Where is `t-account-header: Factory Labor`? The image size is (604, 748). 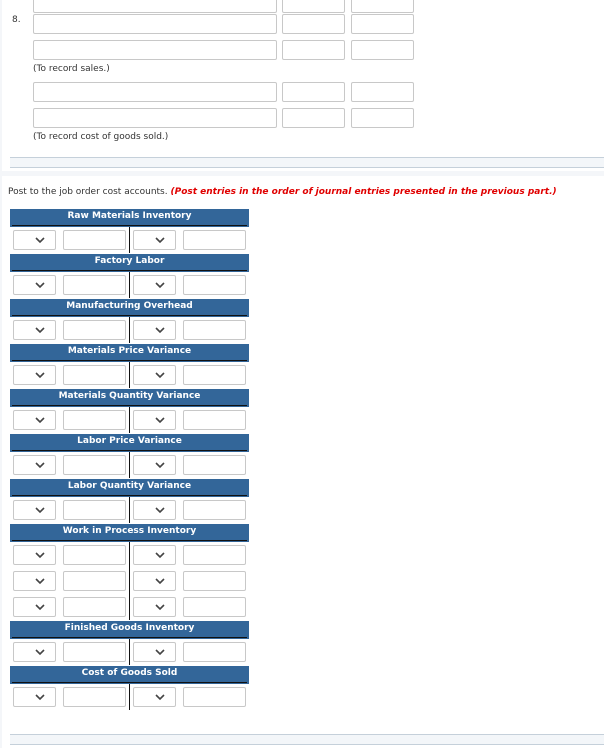 t-account-header: Factory Labor is located at coordinates (129, 263).